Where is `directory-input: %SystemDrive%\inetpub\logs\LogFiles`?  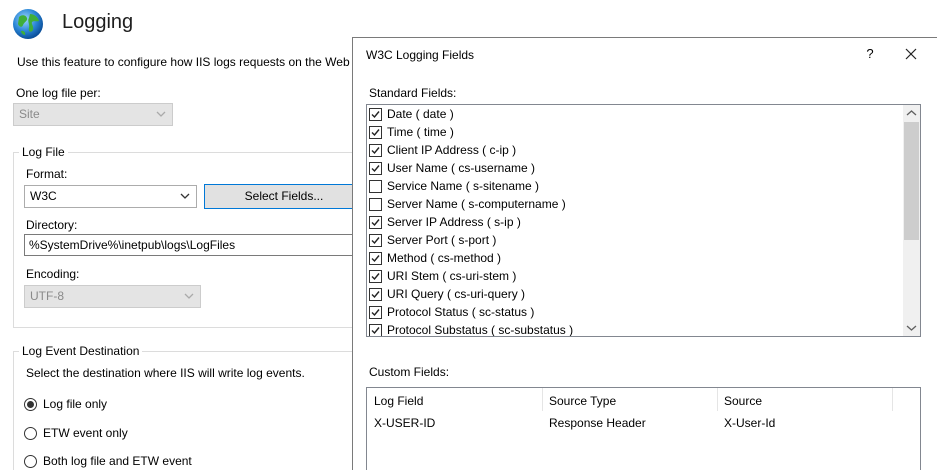
directory-input: %SystemDrive%\inetpub\logs\LogFiles is located at coordinates (194, 245).